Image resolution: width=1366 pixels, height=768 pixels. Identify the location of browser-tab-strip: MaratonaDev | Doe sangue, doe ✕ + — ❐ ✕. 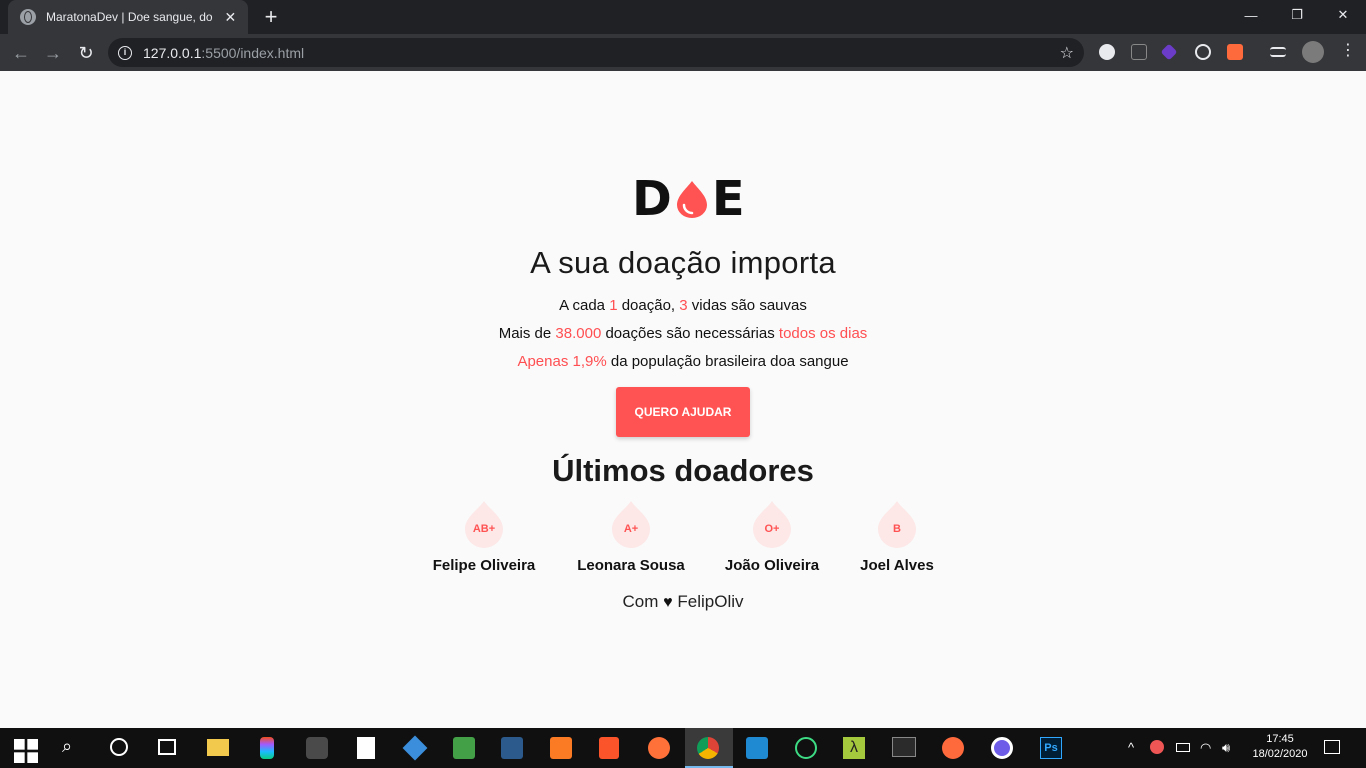
(683, 17).